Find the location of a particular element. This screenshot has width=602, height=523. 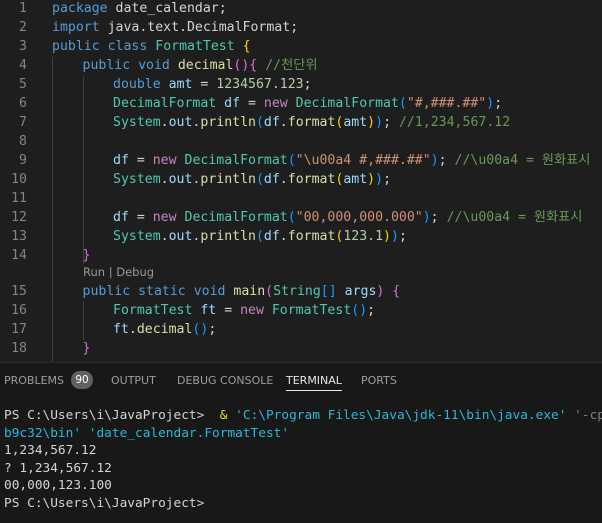

code-line: 16 FormatTest ft = new FormatTest(); is located at coordinates (301, 310).